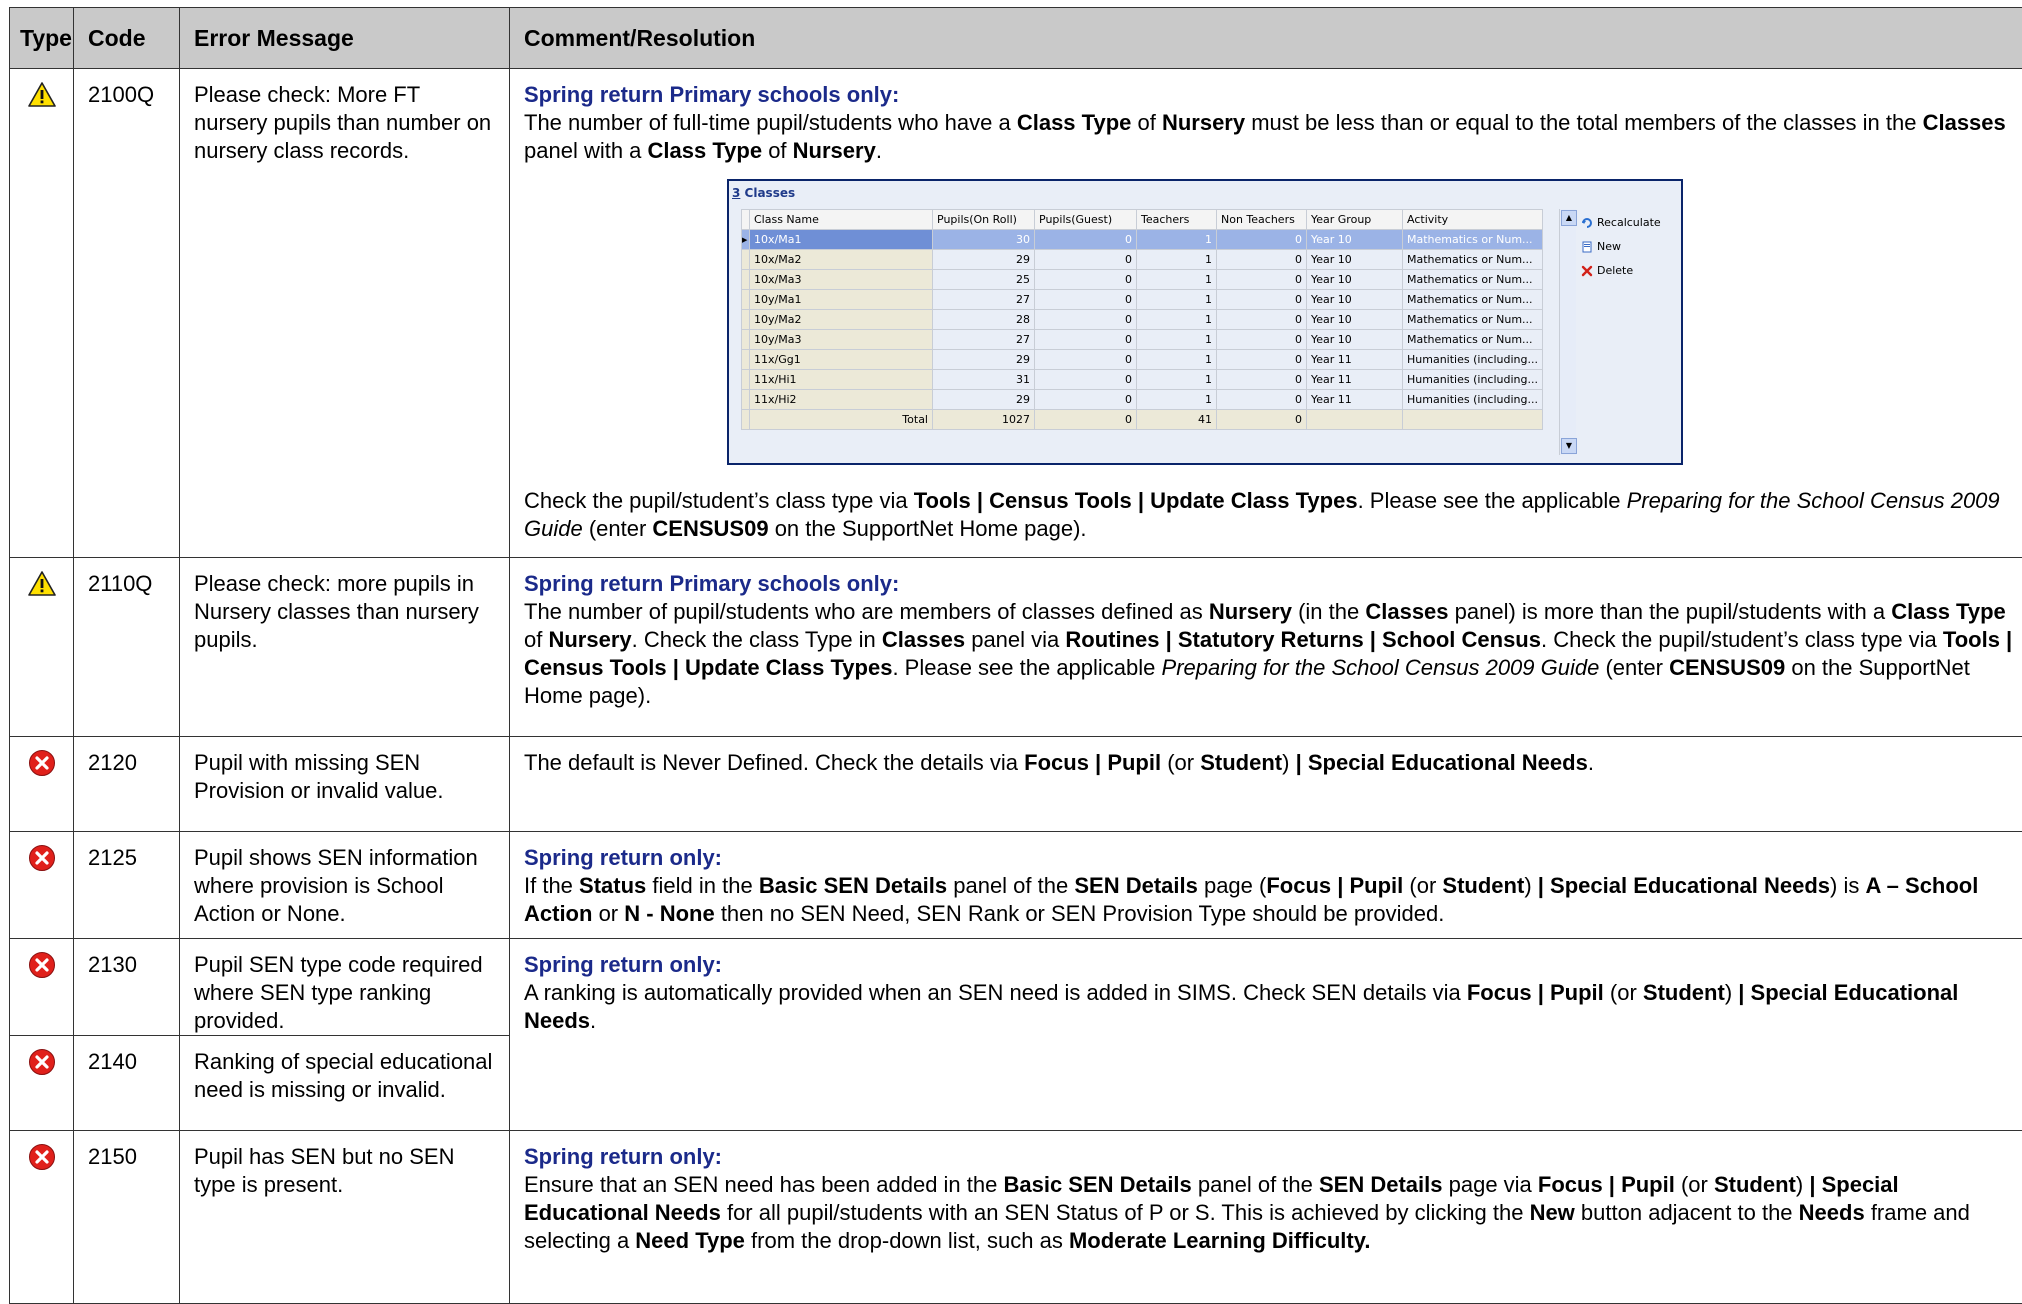  Describe the element at coordinates (984, 220) in the screenshot. I see `col-pupils-on-roll: Pupils(On Roll)` at that location.